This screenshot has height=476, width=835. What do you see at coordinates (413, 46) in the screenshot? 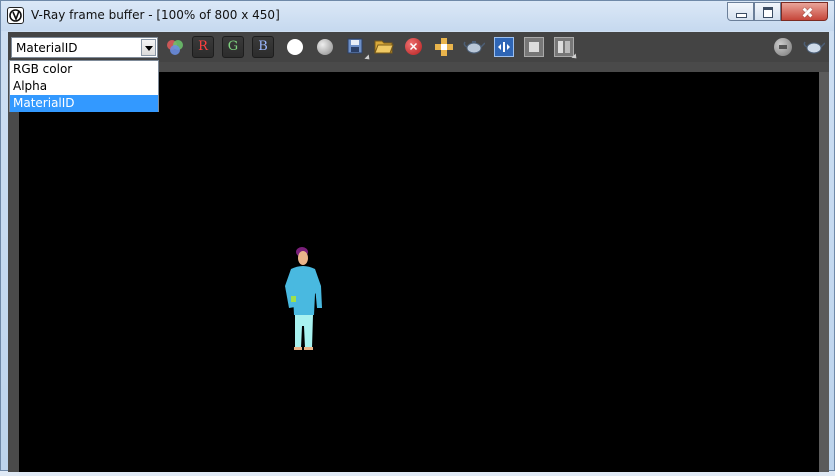
I see `clear-image-icon` at bounding box center [413, 46].